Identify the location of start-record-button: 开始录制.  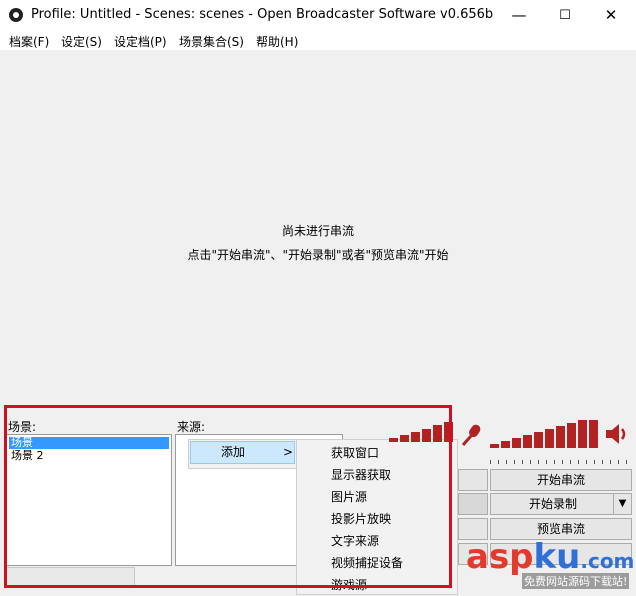
(553, 504).